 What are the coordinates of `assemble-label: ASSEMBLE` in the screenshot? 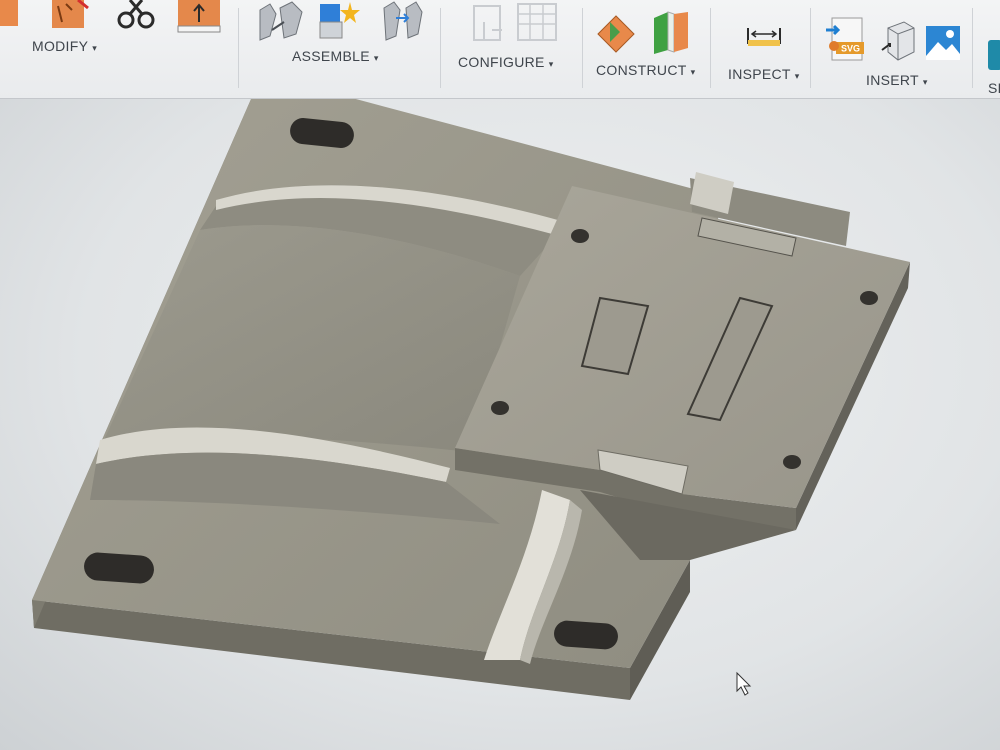 It's located at (331, 56).